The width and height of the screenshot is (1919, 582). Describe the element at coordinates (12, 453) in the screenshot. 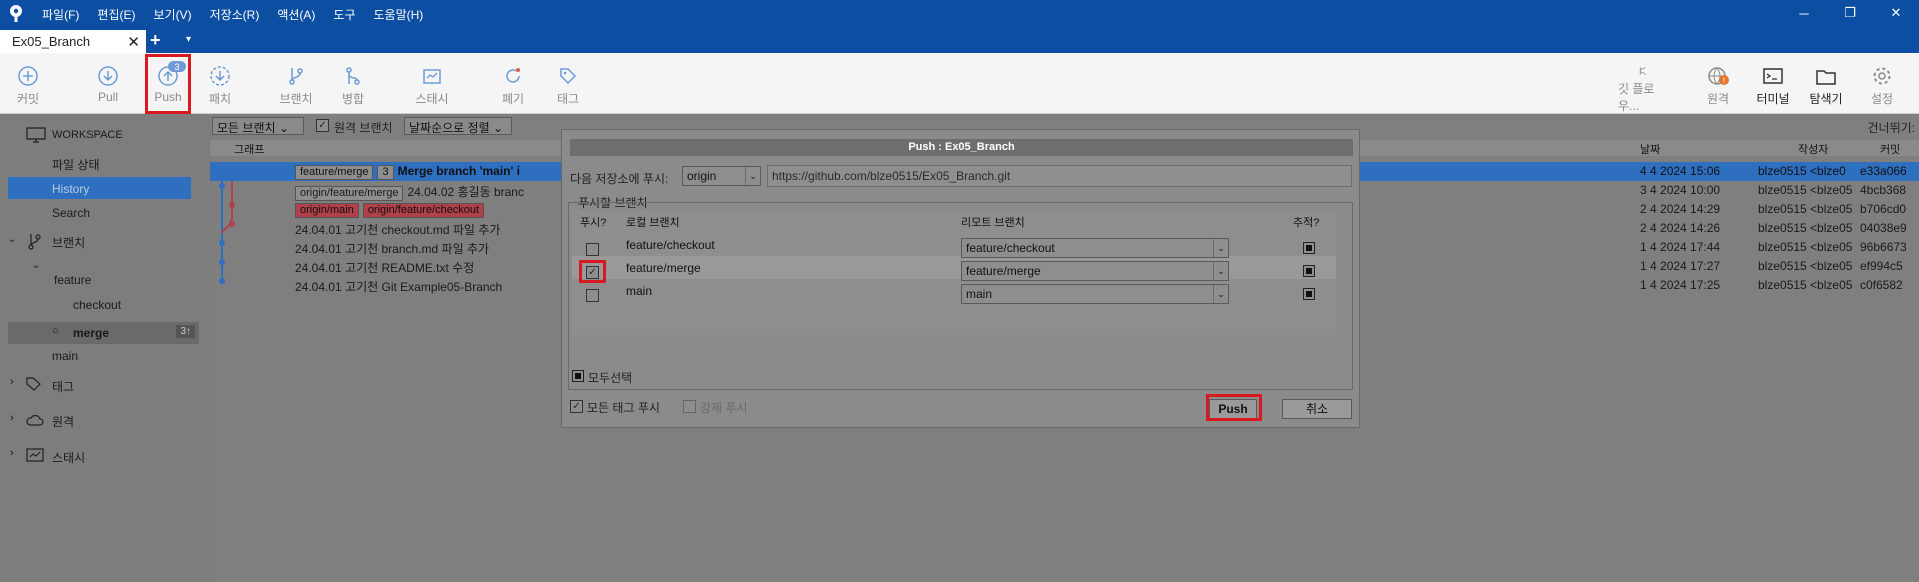

I see `stashes-chevron-icon: ›` at that location.